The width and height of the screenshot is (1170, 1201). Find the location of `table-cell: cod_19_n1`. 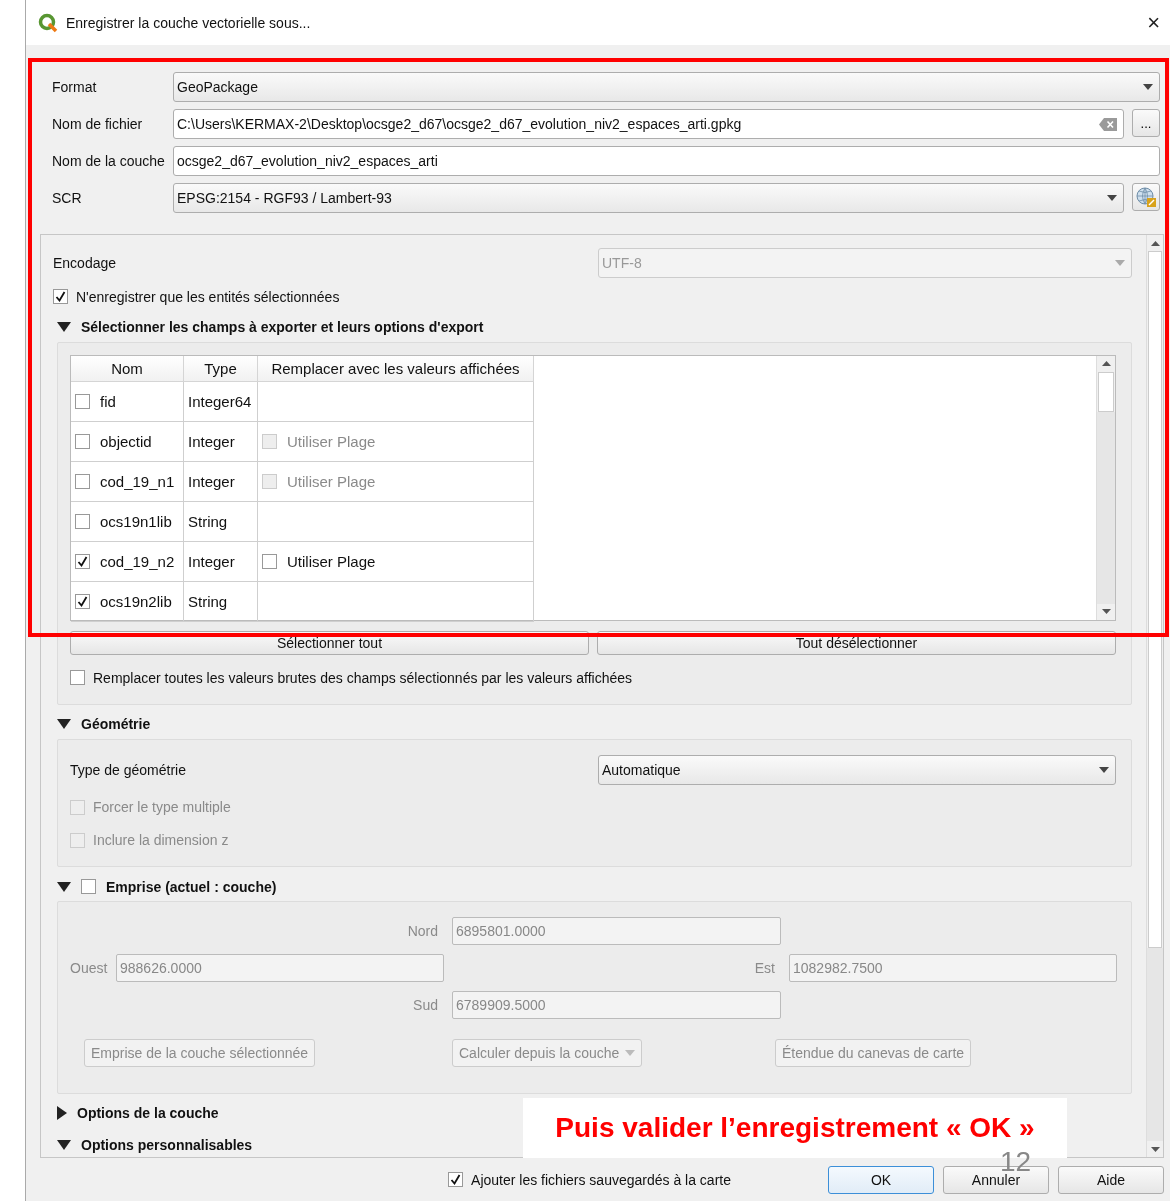

table-cell: cod_19_n1 is located at coordinates (137, 481).